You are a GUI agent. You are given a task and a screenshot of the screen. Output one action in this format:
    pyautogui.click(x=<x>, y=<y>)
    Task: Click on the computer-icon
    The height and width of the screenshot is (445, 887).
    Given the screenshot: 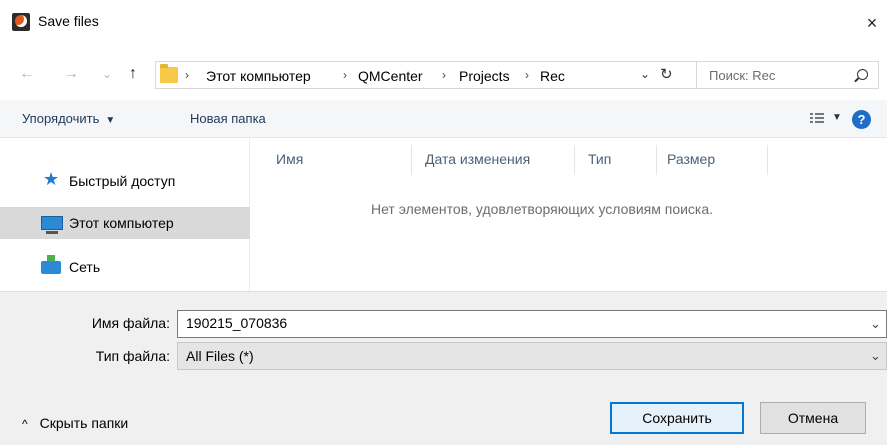 What is the action you would take?
    pyautogui.click(x=52, y=225)
    